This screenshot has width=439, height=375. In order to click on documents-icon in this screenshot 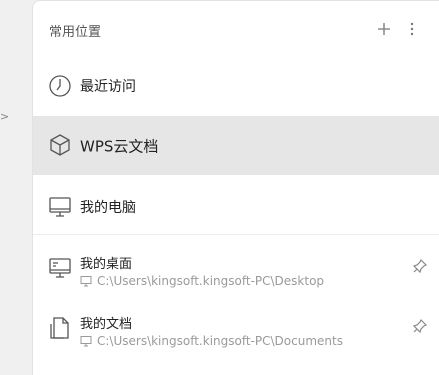, I will do `click(60, 328)`.